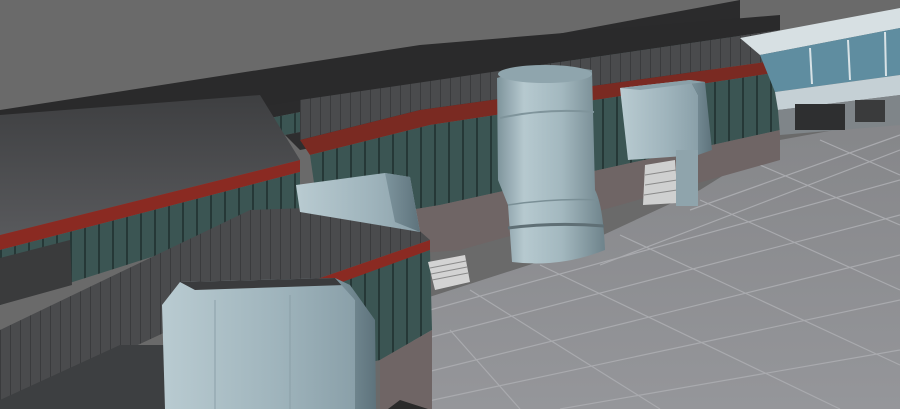 The width and height of the screenshot is (900, 409). What do you see at coordinates (269, 343) in the screenshot?
I see `front-vent-tower` at bounding box center [269, 343].